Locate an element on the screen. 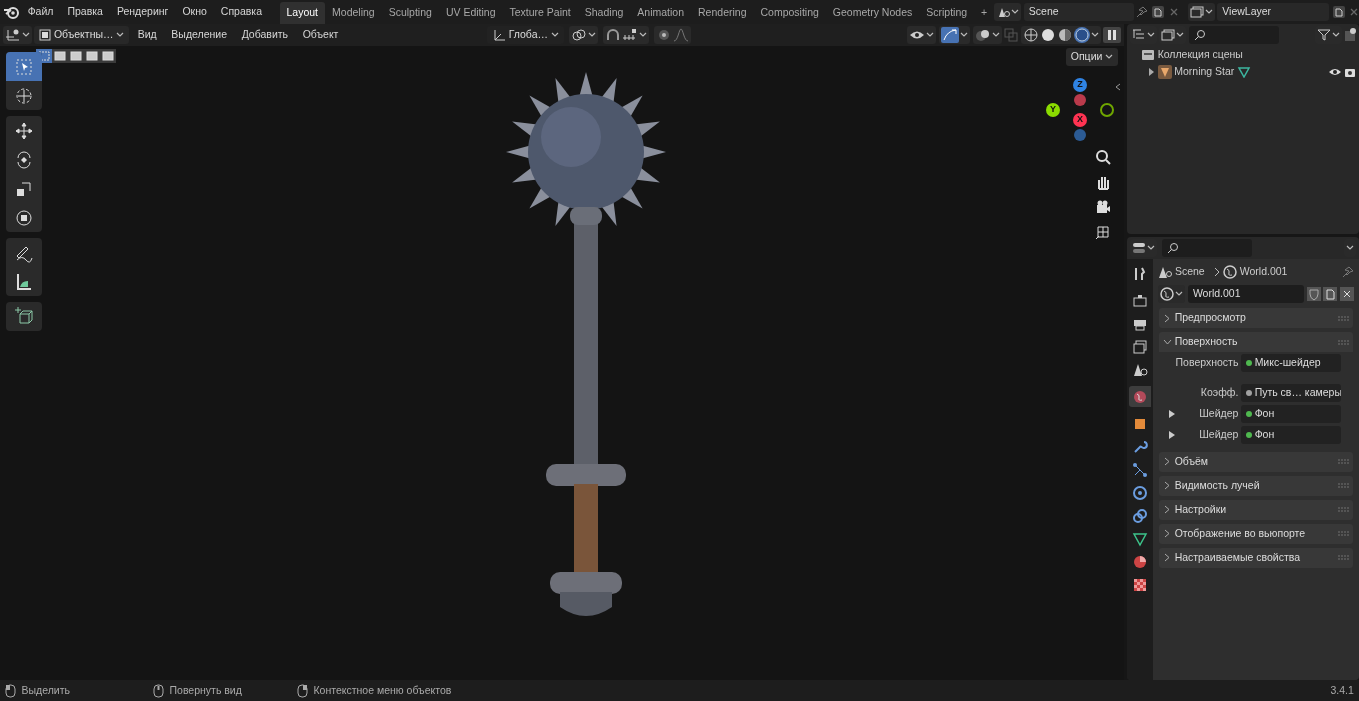 This screenshot has height=701, width=1359. scene-selector is located at coordinates (1008, 12).